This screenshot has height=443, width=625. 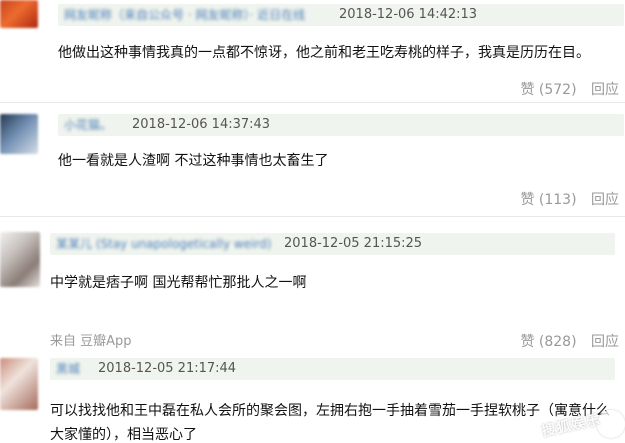 What do you see at coordinates (178, 283) in the screenshot?
I see `comment-text: 中学就是痞子啊 国光帮帮忙那批人之一啊` at bounding box center [178, 283].